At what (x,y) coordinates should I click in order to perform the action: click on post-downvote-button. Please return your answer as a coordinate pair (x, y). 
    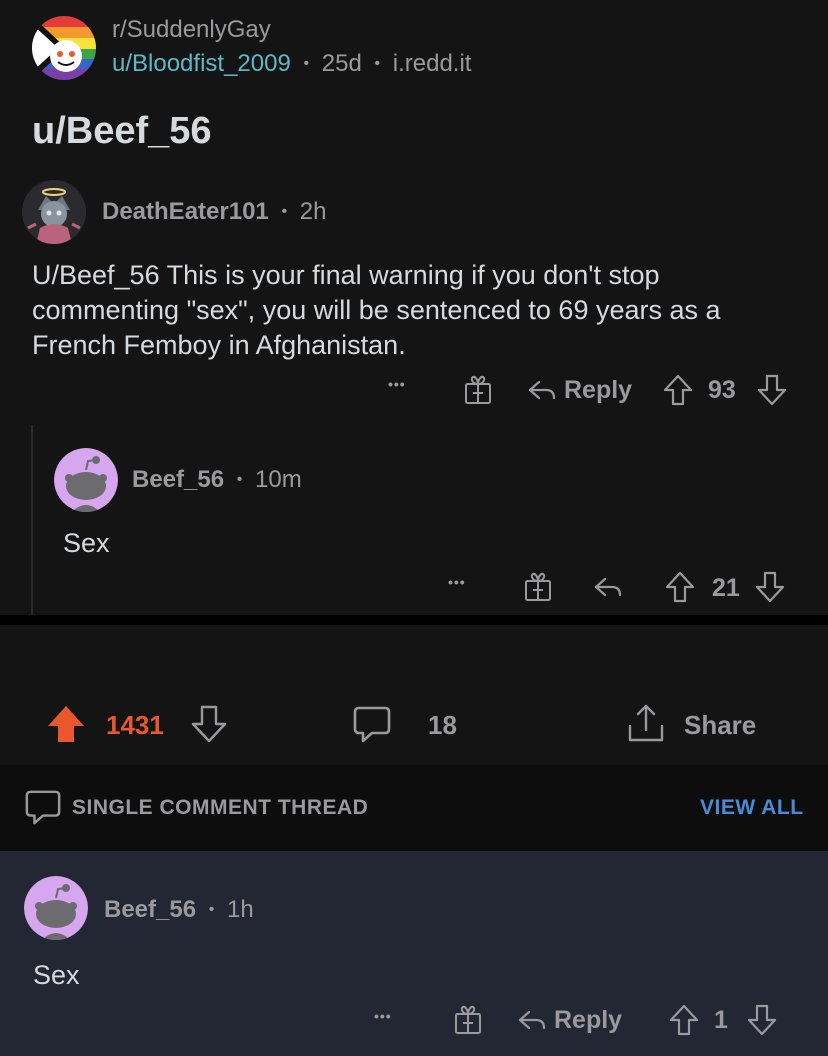
    Looking at the image, I should click on (209, 724).